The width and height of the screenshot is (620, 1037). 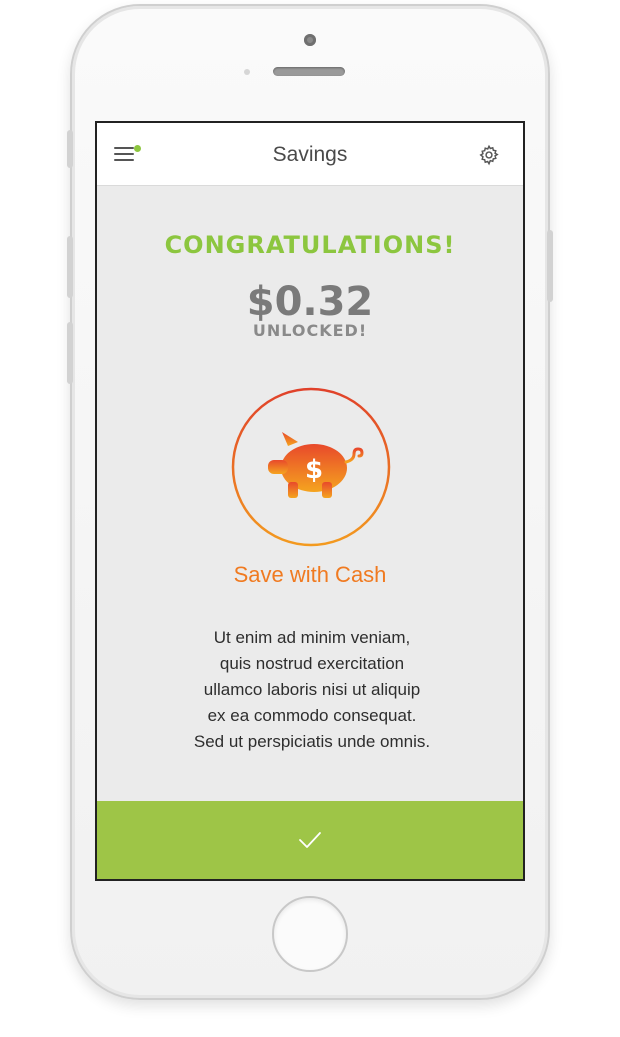 I want to click on front-camera, so click(x=310, y=40).